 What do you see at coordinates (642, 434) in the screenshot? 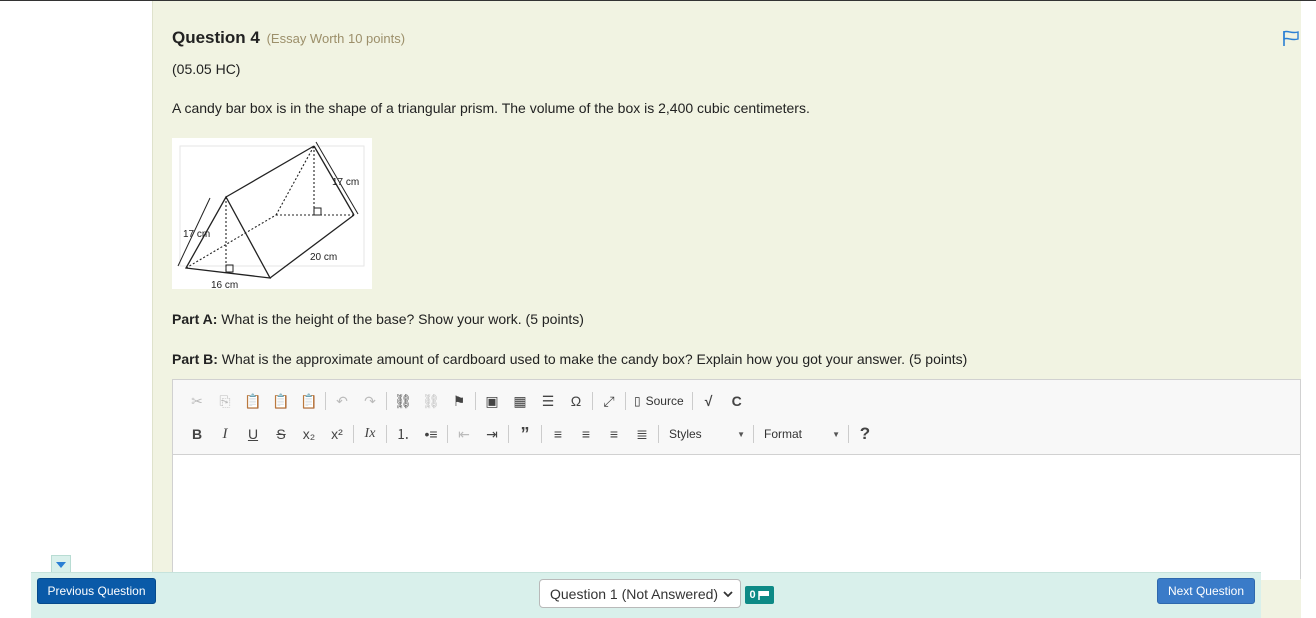
I see `justify-icon: ≣` at bounding box center [642, 434].